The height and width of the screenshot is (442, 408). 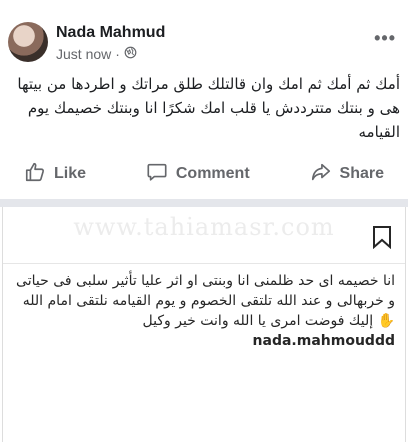 I want to click on caption-username: nada.mahmouddd, so click(x=324, y=341).